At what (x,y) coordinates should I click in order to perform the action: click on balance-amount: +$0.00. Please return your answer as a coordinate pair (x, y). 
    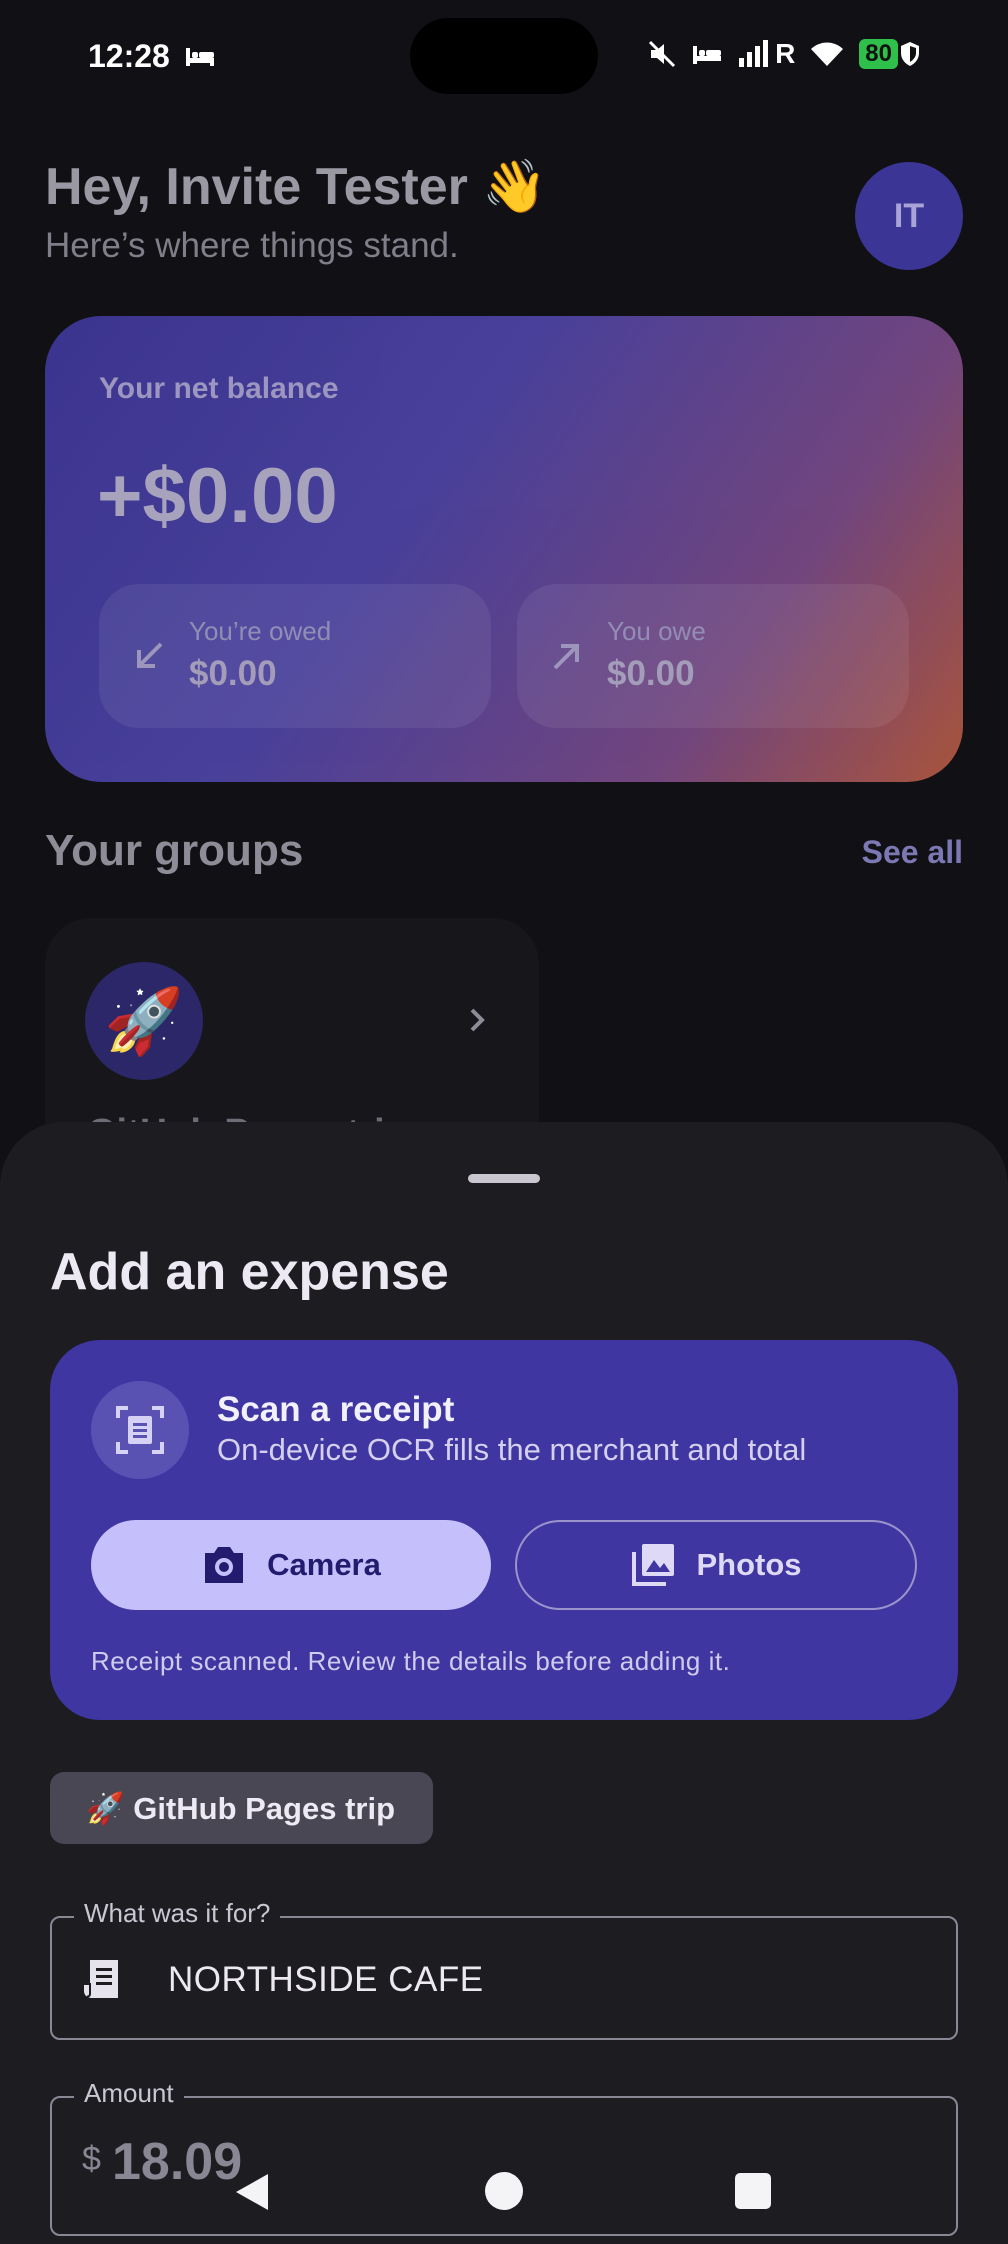
    Looking at the image, I should click on (217, 495).